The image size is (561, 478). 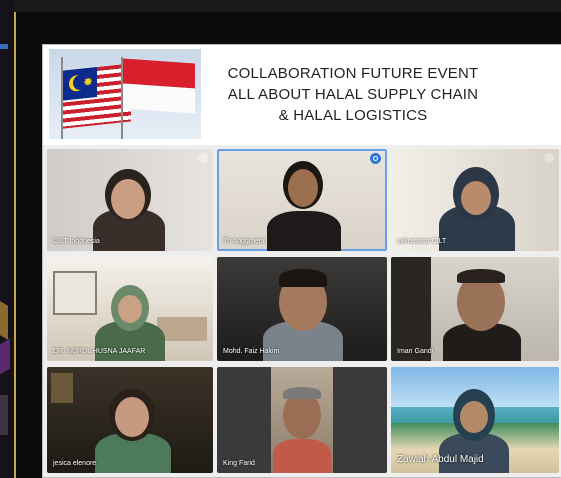 What do you see at coordinates (130, 420) in the screenshot?
I see `participant-tile: jesica elenore` at bounding box center [130, 420].